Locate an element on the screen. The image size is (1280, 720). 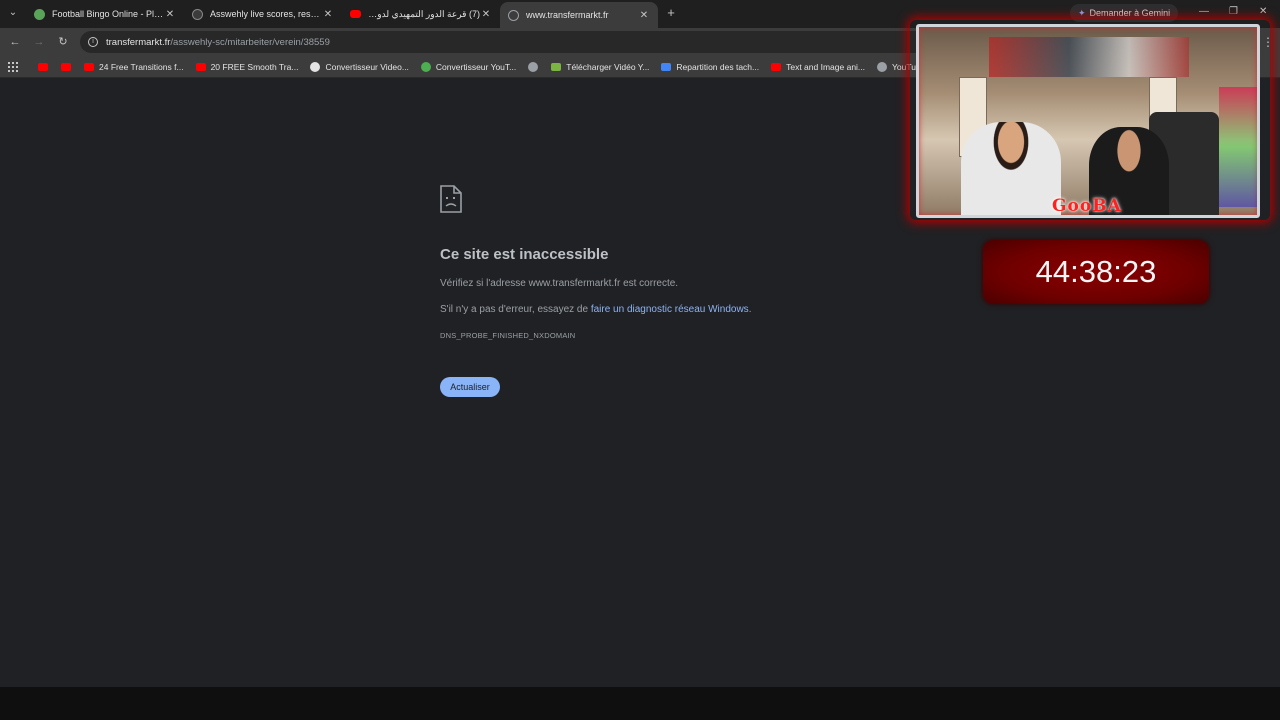
minimize-icon: — is located at coordinates (1204, 11).